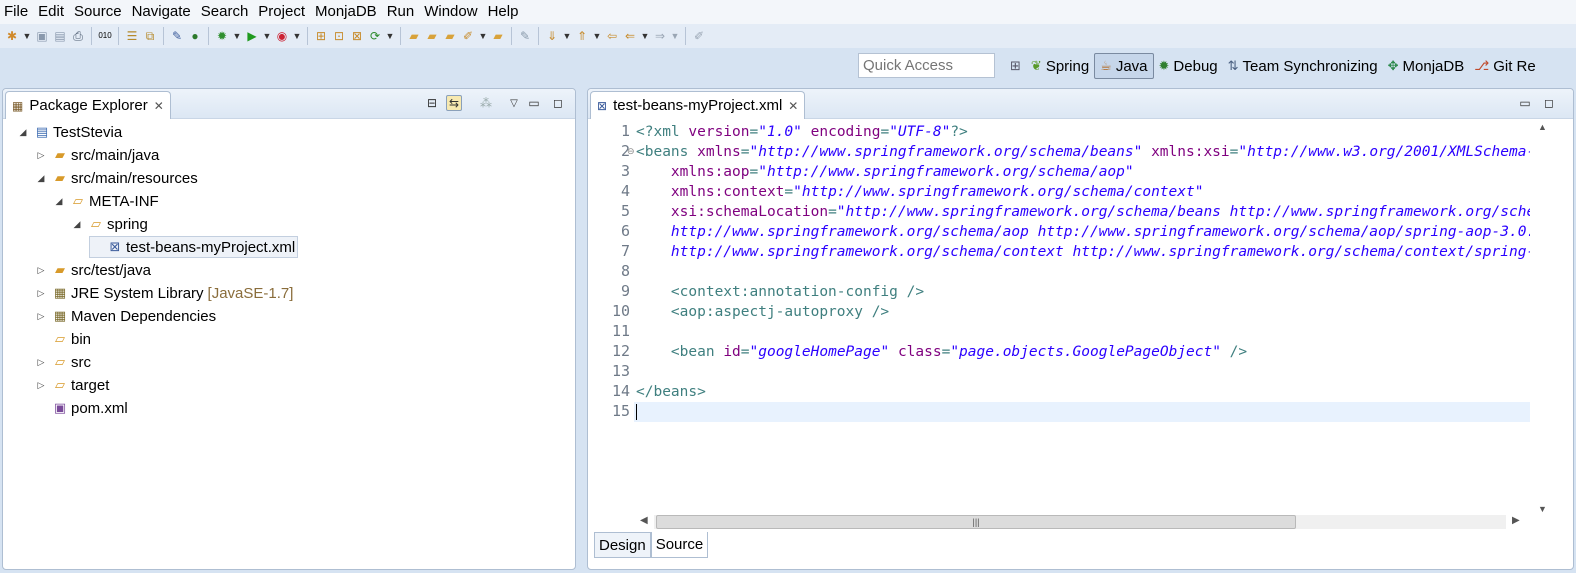 The height and width of the screenshot is (573, 1576). Describe the element at coordinates (78, 36) in the screenshot. I see `print-icon: ⎙` at that location.